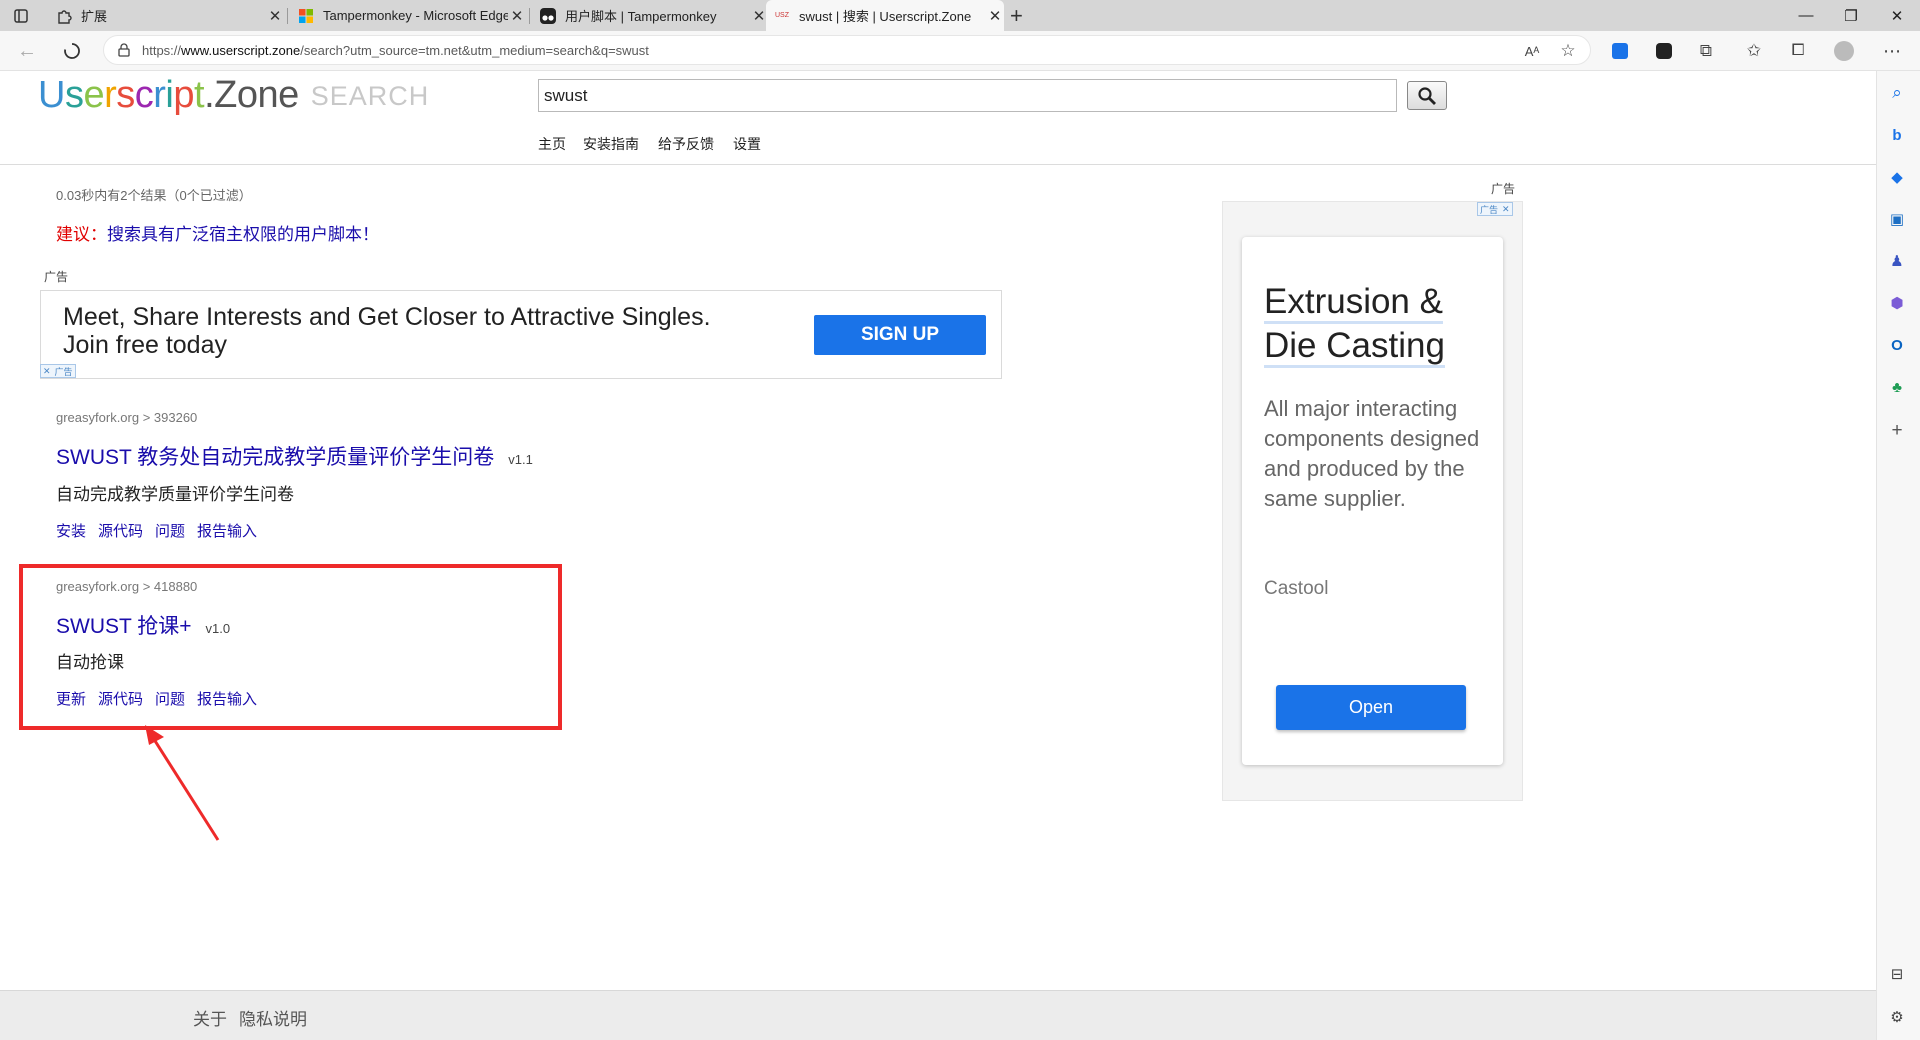 This screenshot has width=1920, height=1040. Describe the element at coordinates (1897, 345) in the screenshot. I see `outlook-icon: O` at that location.